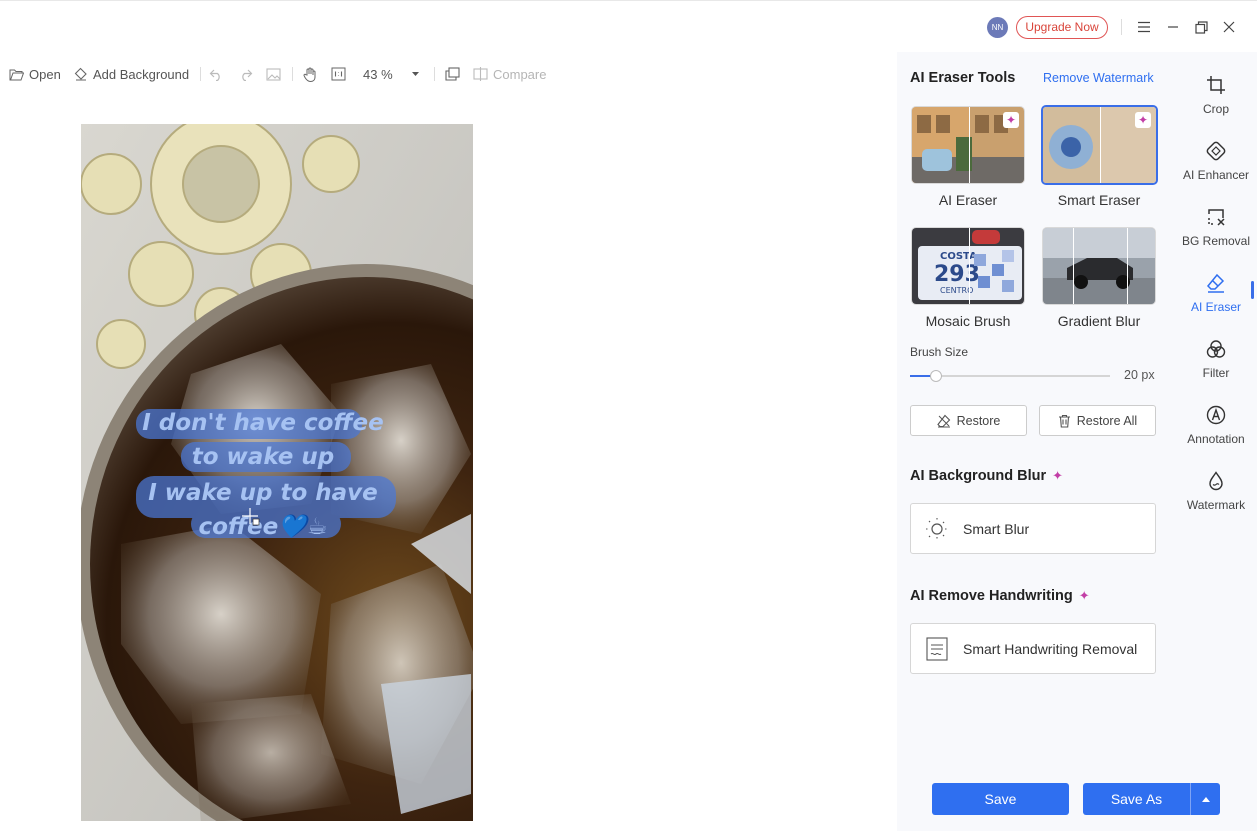  I want to click on sidenav-label: AI Eraser, so click(1215, 307).